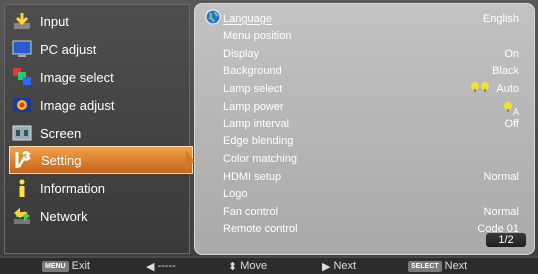 Image resolution: width=538 pixels, height=274 pixels. What do you see at coordinates (371, 53) in the screenshot?
I see `row-display: Display On` at bounding box center [371, 53].